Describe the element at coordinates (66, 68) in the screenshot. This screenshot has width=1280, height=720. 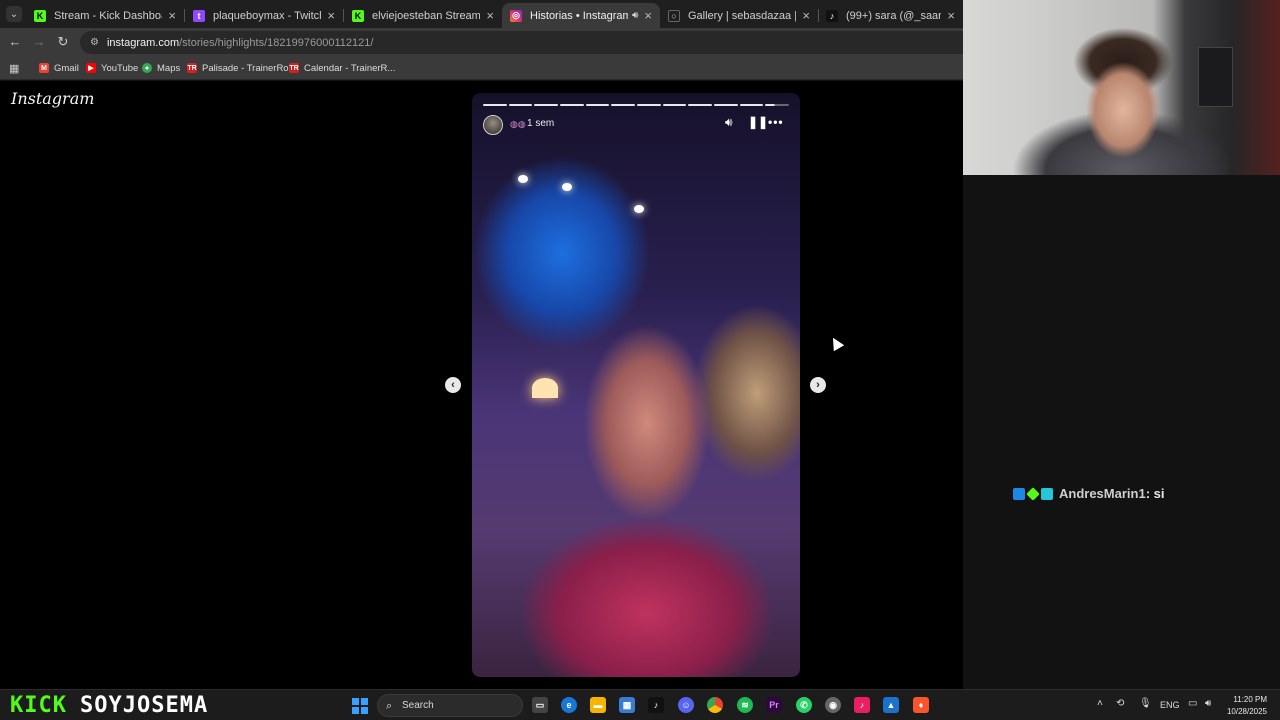
I see `bookmark-label: Gmail` at that location.